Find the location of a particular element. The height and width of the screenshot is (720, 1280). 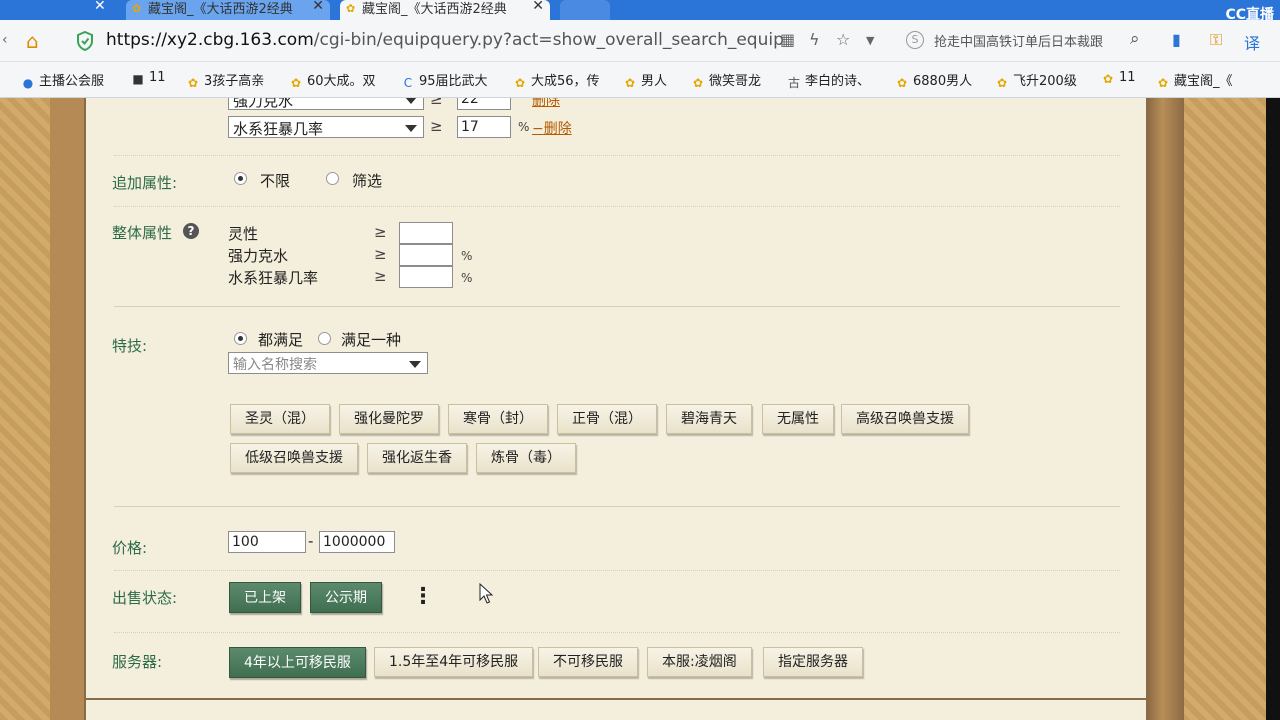

bookmark-item: ✿ 3孩子高亲 is located at coordinates (224, 80).